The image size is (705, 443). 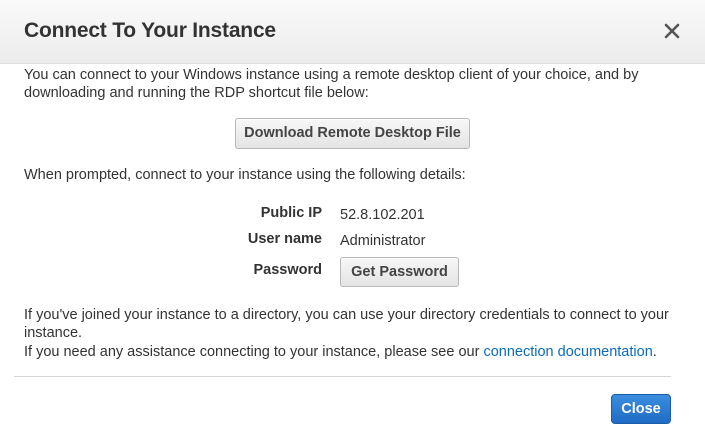 What do you see at coordinates (291, 213) in the screenshot?
I see `public-ip-label: Public IP` at bounding box center [291, 213].